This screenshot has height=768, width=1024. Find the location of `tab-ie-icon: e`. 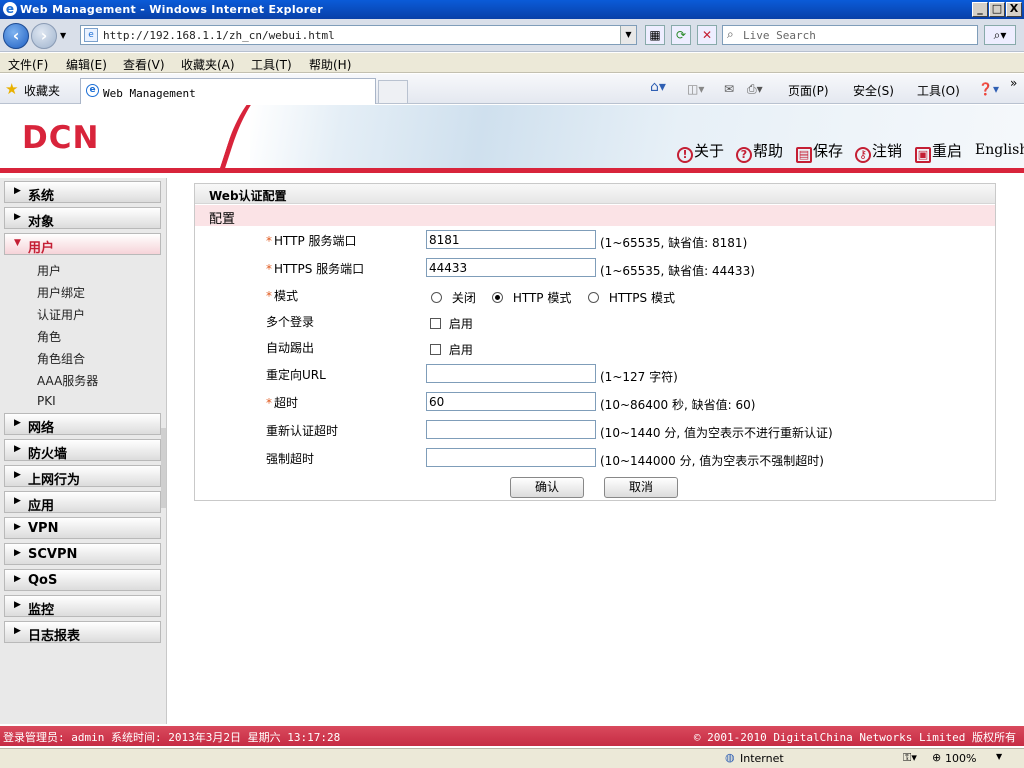

tab-ie-icon: e is located at coordinates (92, 90).